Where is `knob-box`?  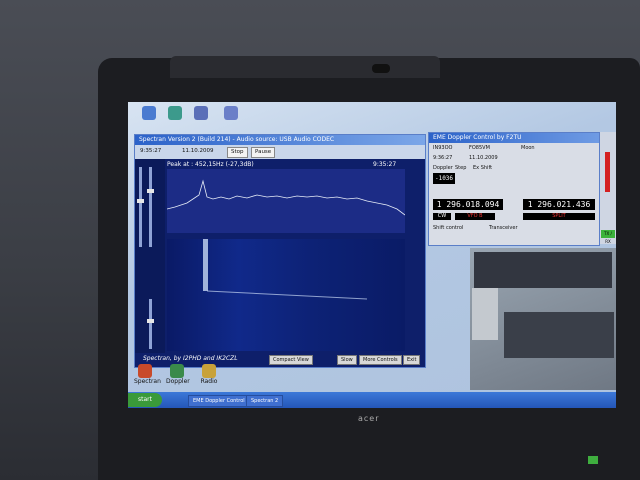 knob-box is located at coordinates (485, 314).